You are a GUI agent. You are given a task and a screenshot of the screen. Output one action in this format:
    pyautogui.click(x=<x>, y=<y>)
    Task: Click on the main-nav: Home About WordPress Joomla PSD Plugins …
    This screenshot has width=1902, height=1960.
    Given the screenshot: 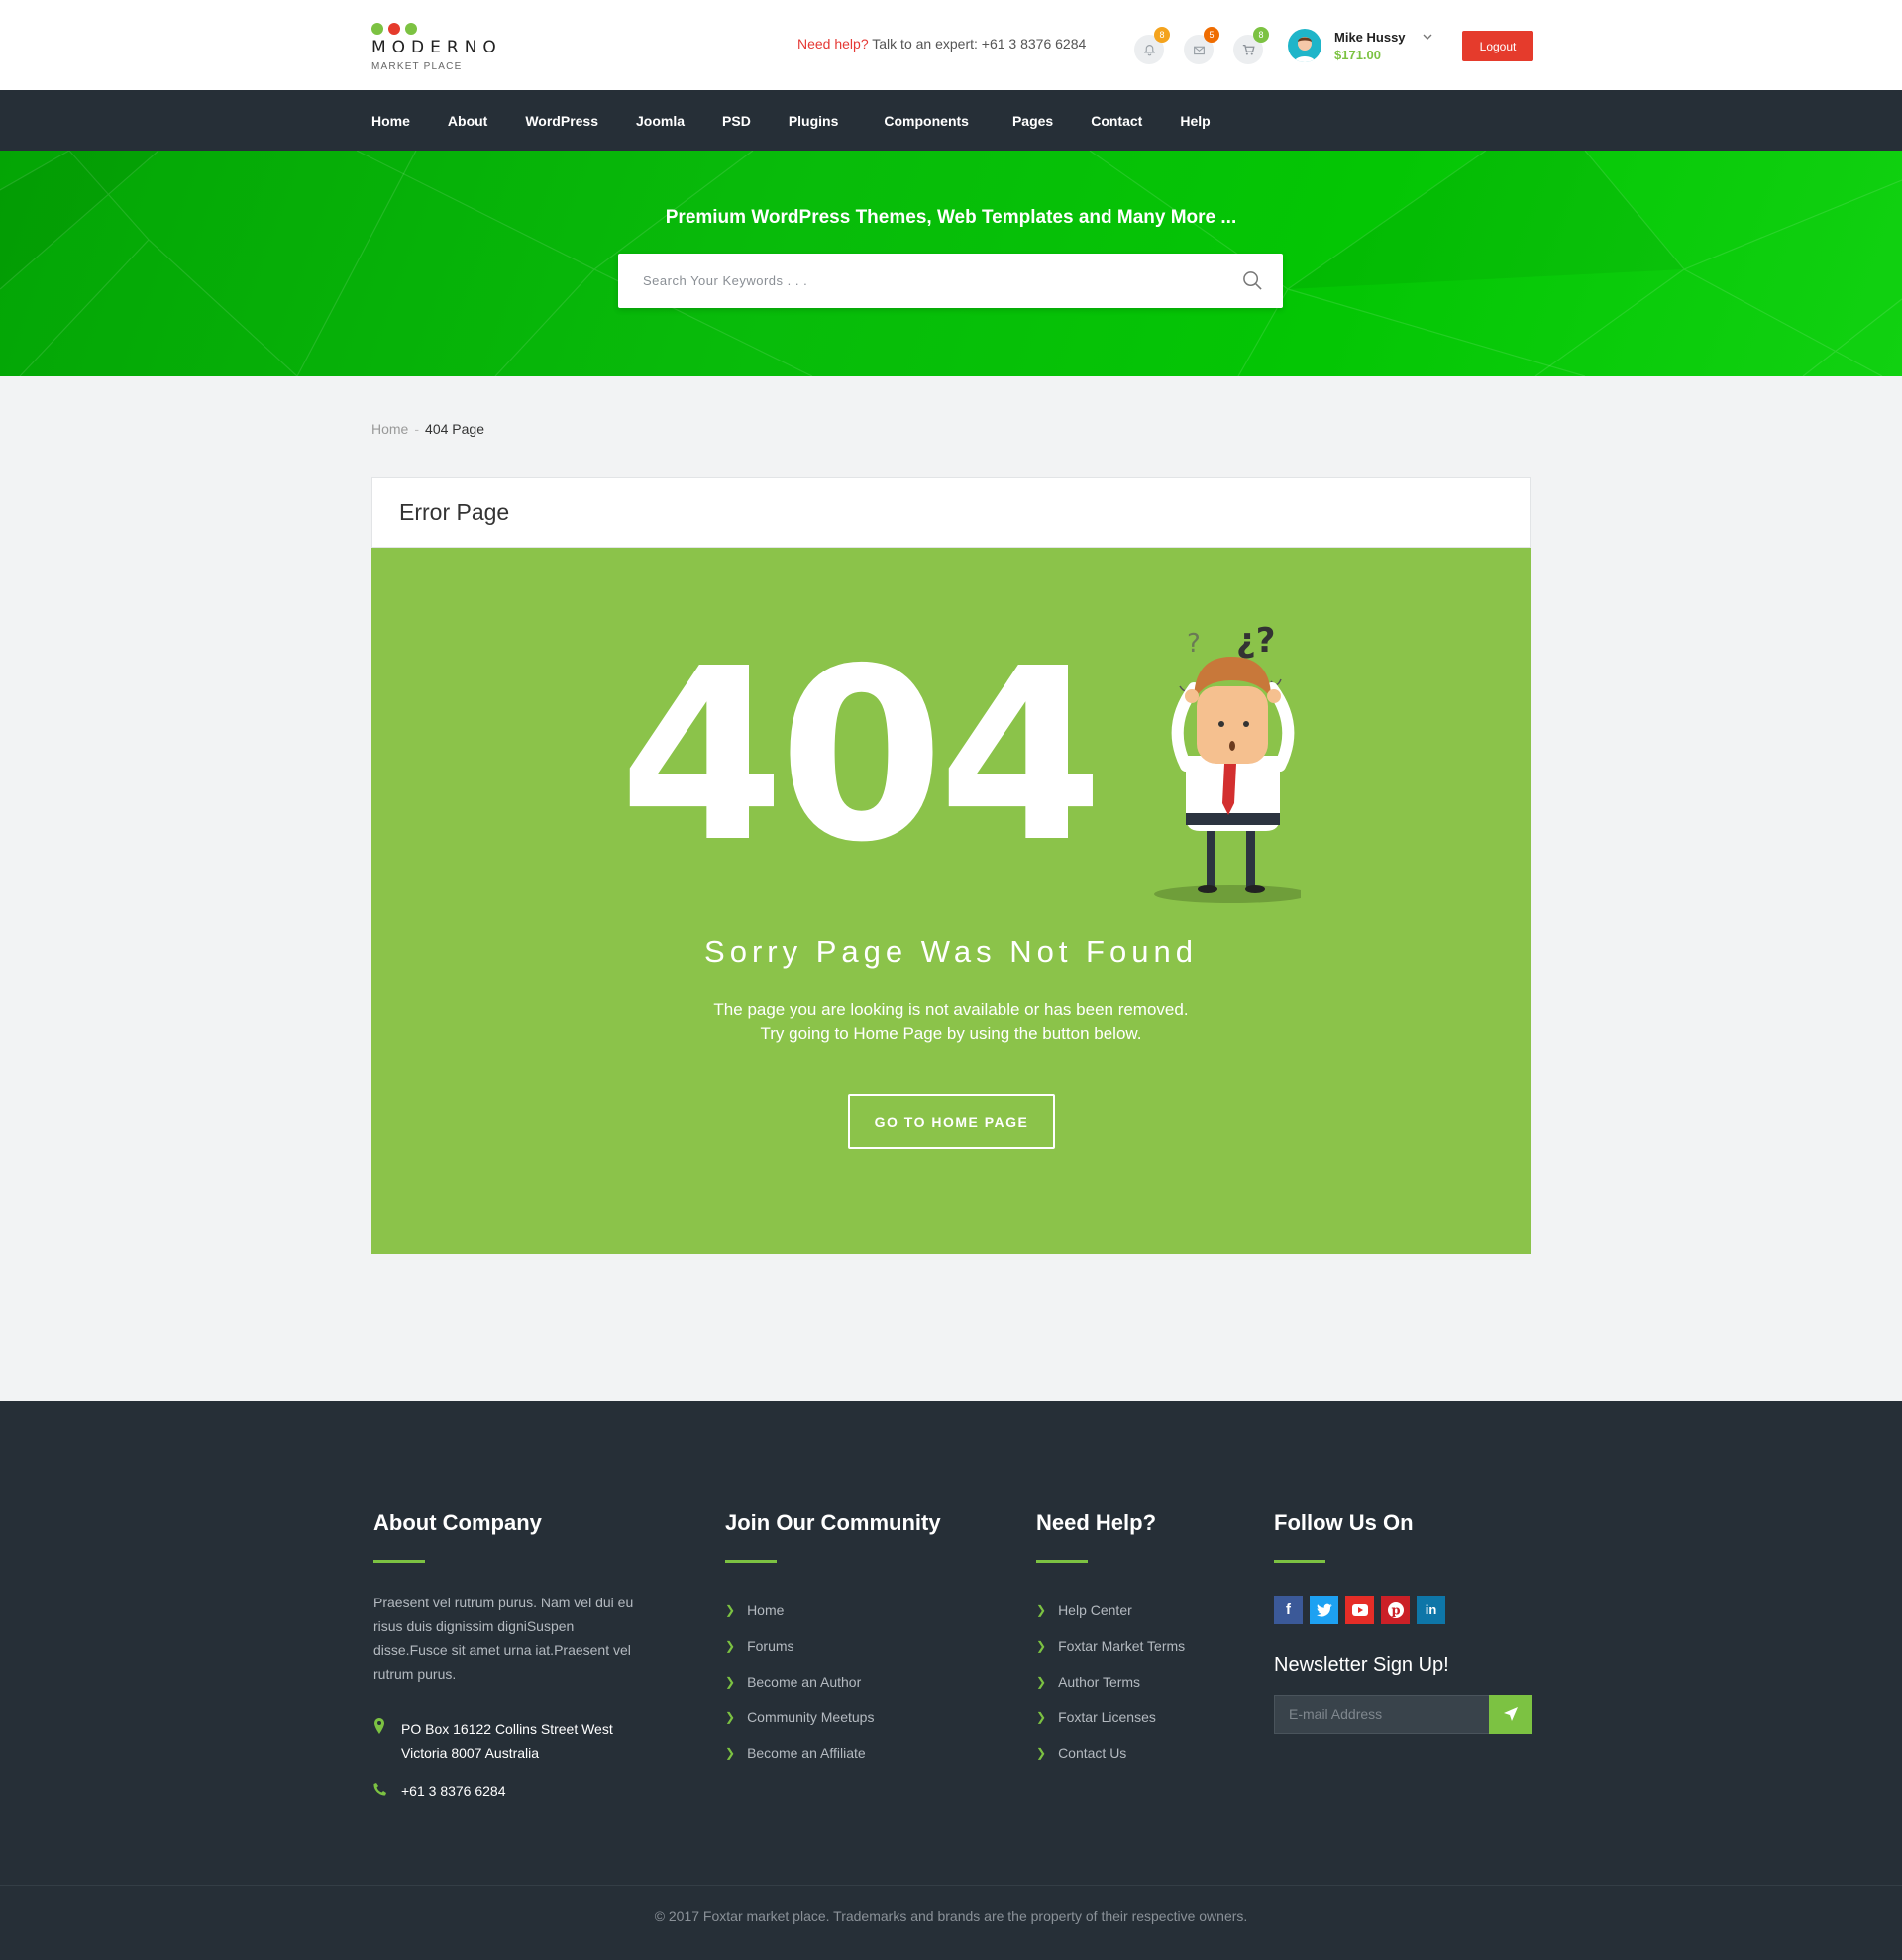 What is the action you would take?
    pyautogui.click(x=951, y=121)
    